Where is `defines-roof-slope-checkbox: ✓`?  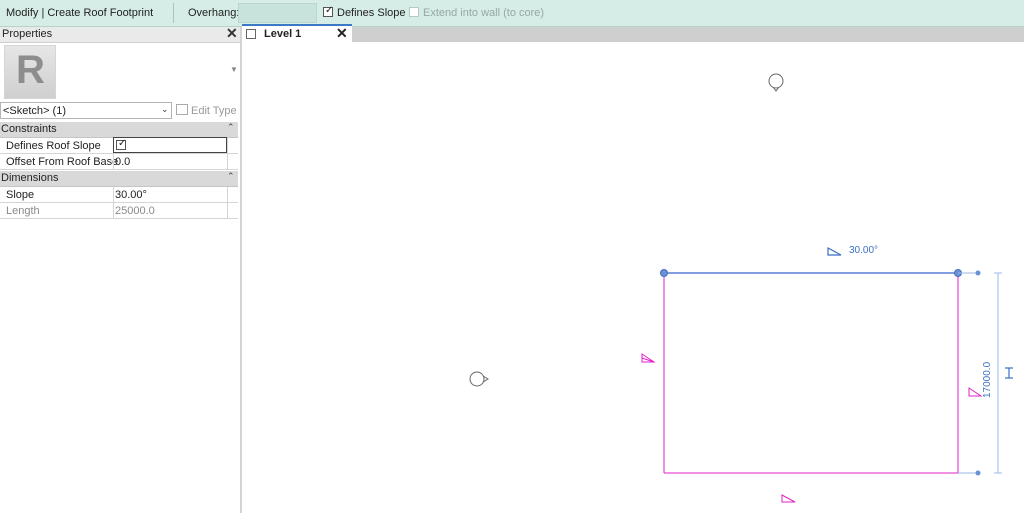 defines-roof-slope-checkbox: ✓ is located at coordinates (121, 144).